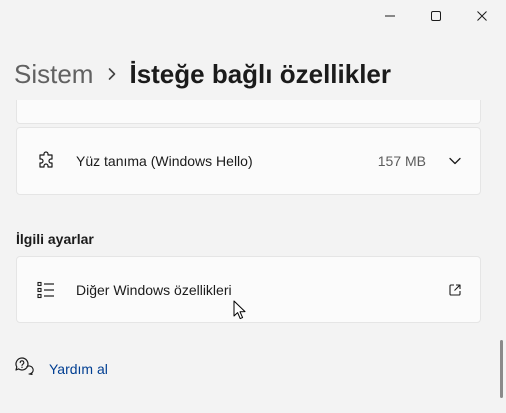 This screenshot has height=413, width=506. I want to click on puzzle-icon, so click(46, 161).